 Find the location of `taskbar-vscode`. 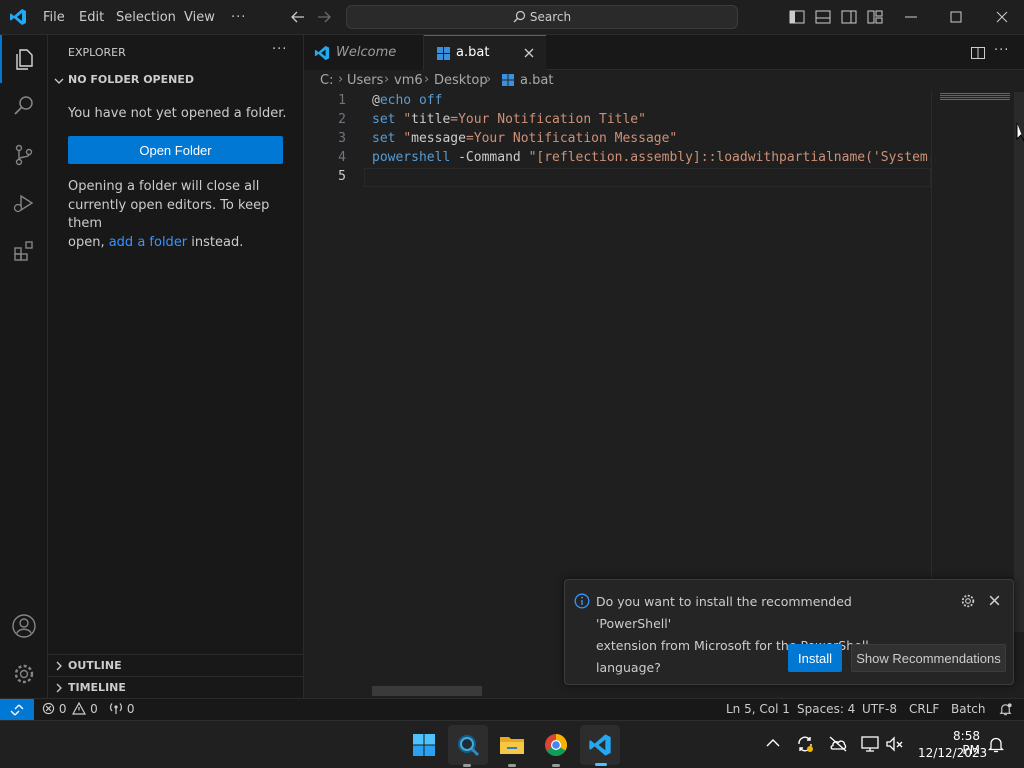

taskbar-vscode is located at coordinates (600, 745).